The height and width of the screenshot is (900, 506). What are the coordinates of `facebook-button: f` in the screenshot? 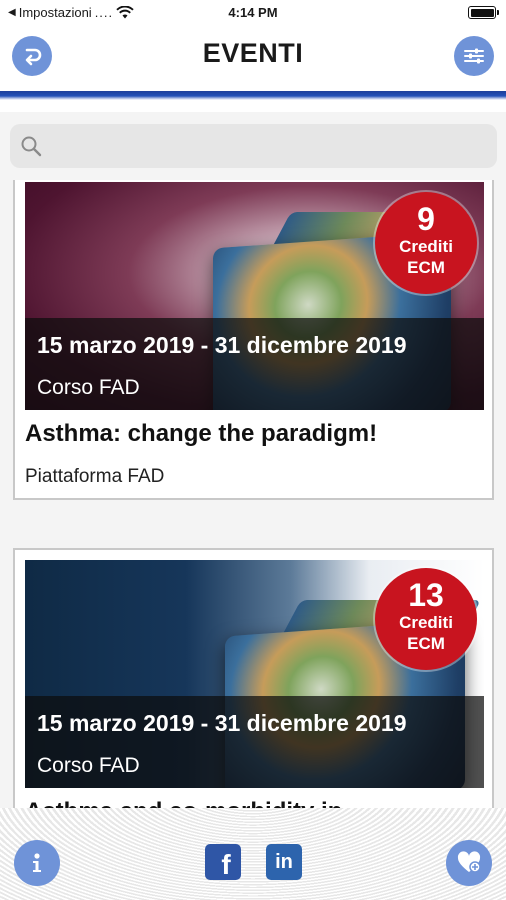 It's located at (223, 862).